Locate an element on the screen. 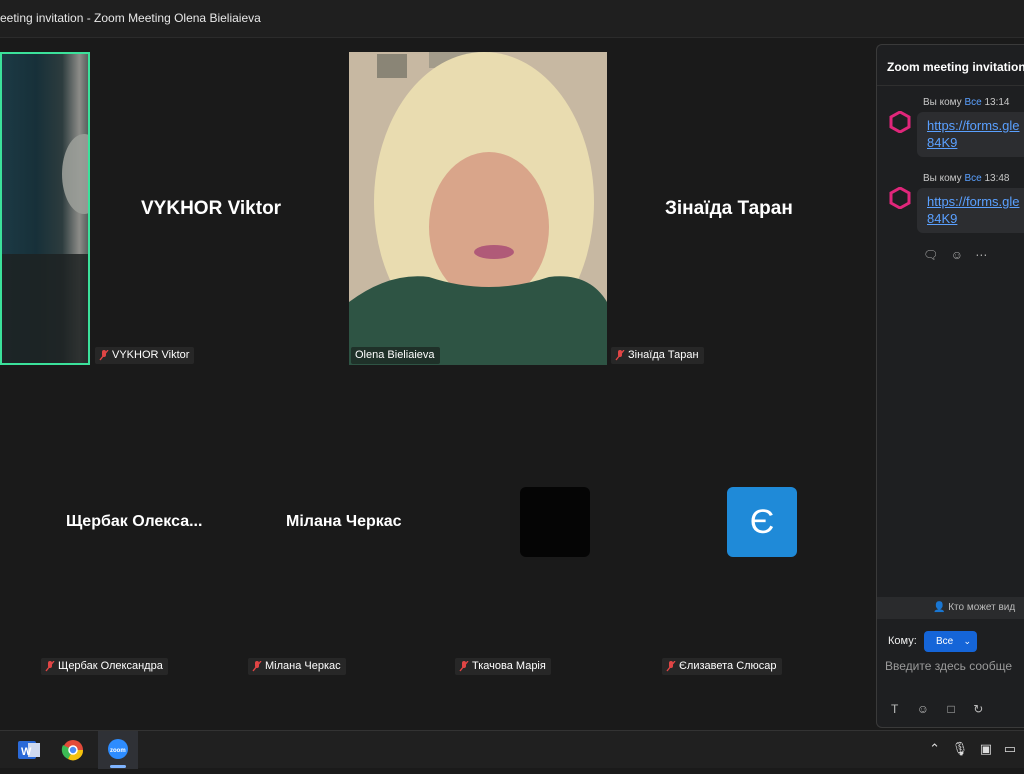 The image size is (1024, 774). participant-tile-taran: Зінаїда Таран is located at coordinates (737, 208).